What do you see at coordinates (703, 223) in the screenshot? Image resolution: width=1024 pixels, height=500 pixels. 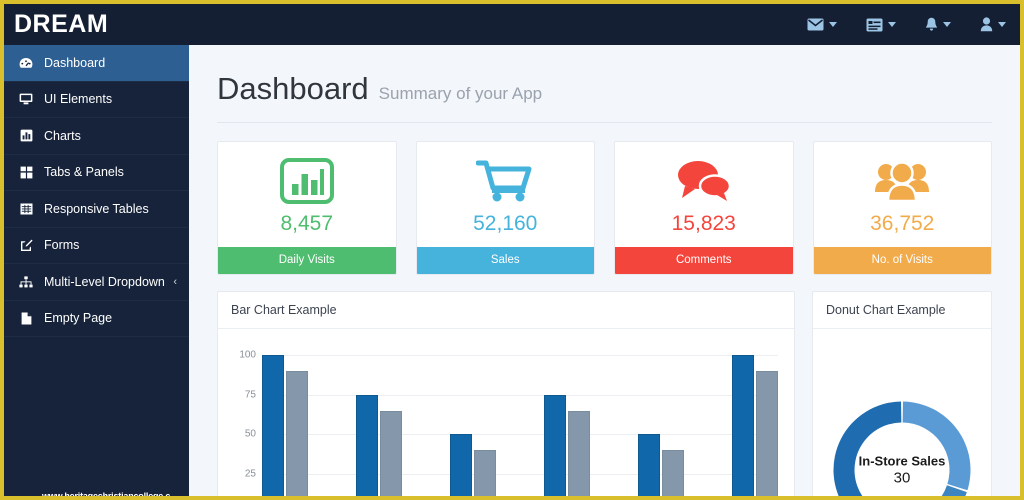 I see `stat-value: 15,823` at bounding box center [703, 223].